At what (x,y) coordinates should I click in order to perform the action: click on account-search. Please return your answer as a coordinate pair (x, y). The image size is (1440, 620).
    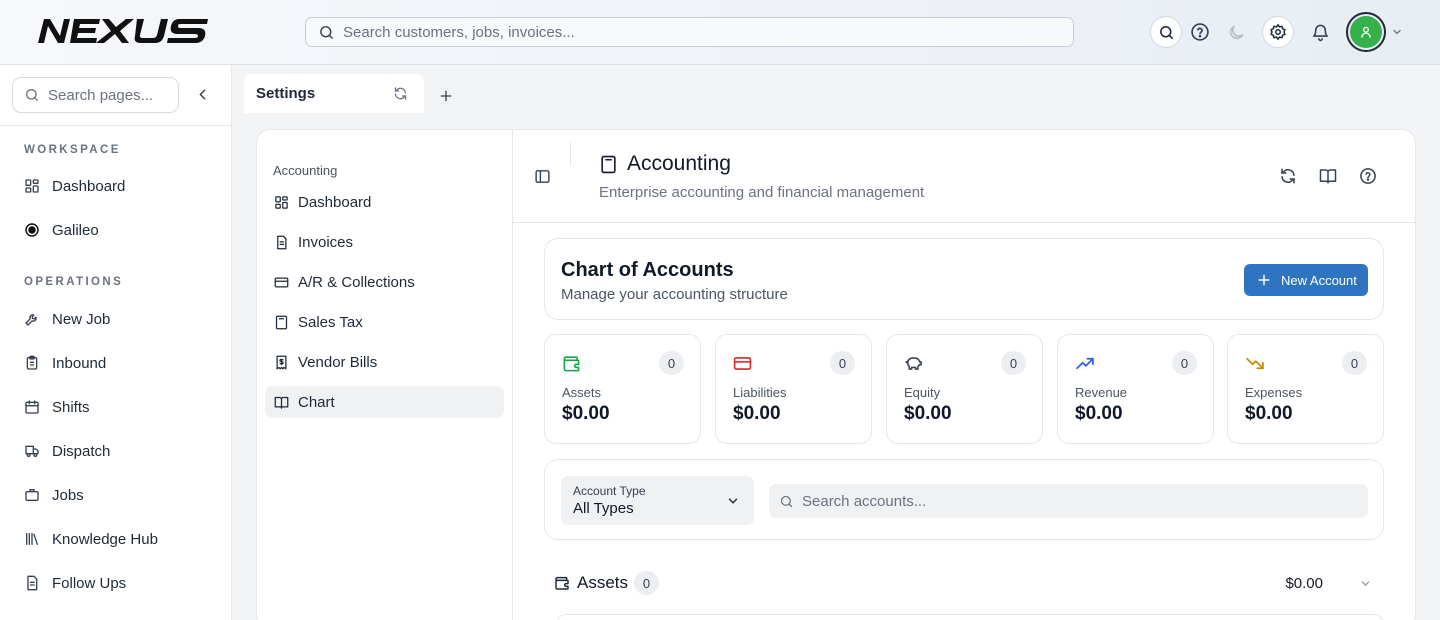
    Looking at the image, I should click on (1068, 501).